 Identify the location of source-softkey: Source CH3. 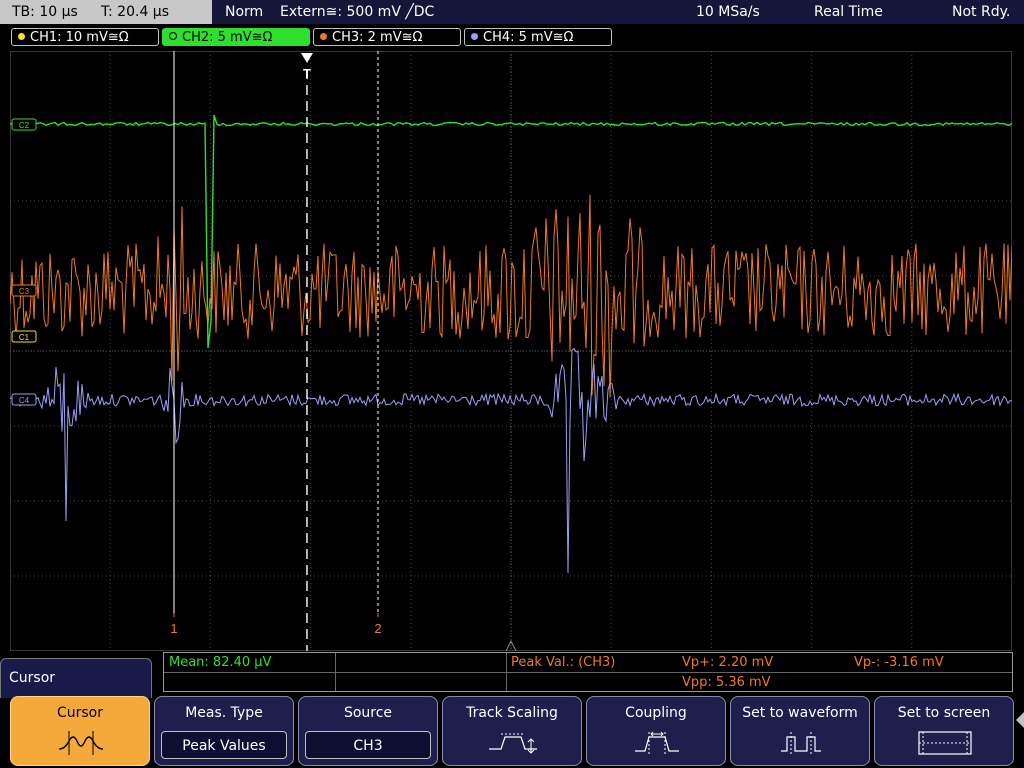
(368, 731).